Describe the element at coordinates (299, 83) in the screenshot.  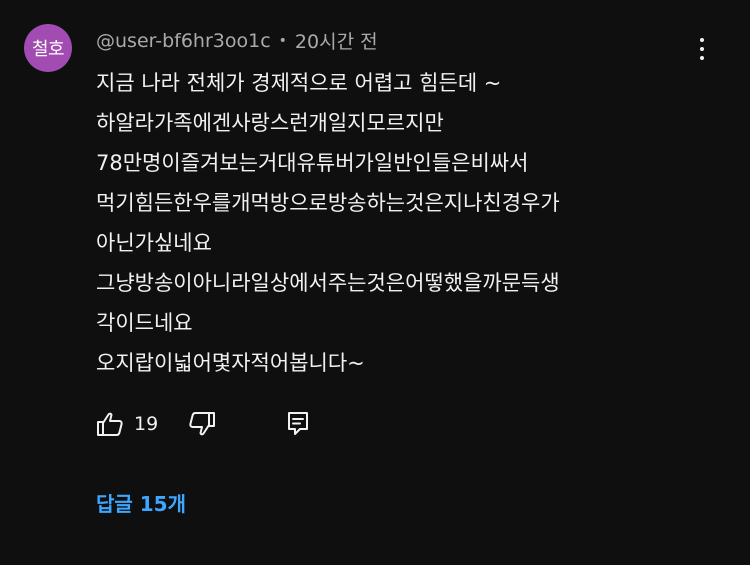
I see `comment-line: 지금 나라 전체가 경제적으로 어렵고 힘든데 ~` at that location.